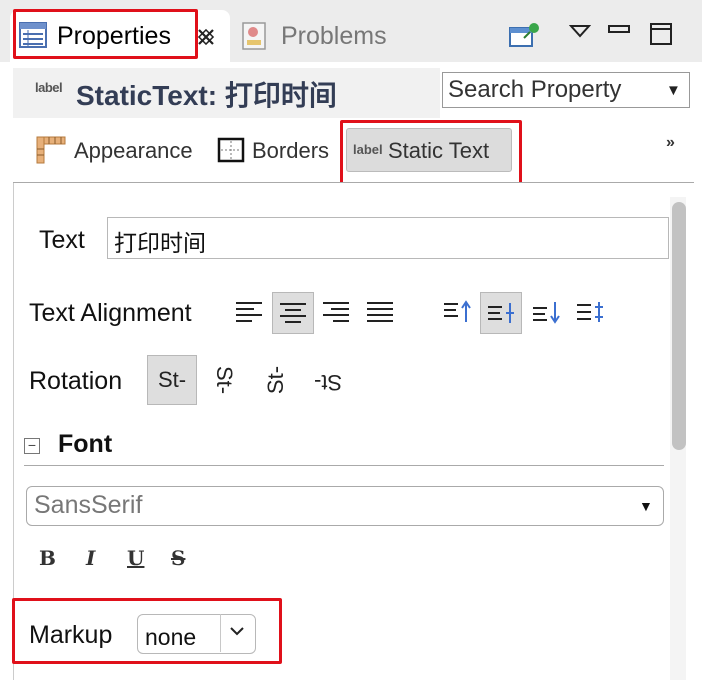  Describe the element at coordinates (133, 151) in the screenshot. I see `tab-appearance: Appearance` at that location.